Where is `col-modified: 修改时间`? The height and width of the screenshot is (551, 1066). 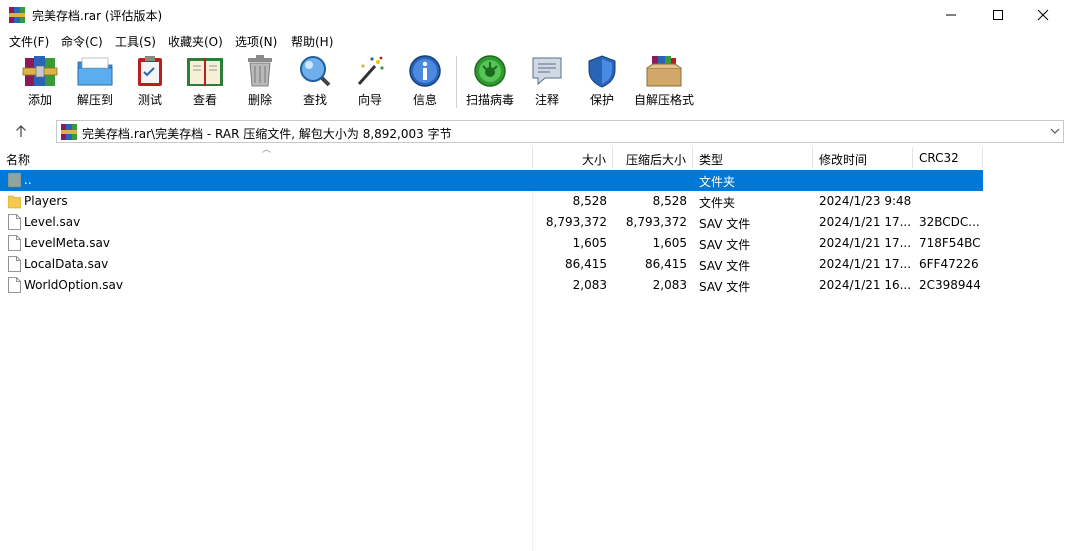
col-modified: 修改时间 is located at coordinates (863, 157).